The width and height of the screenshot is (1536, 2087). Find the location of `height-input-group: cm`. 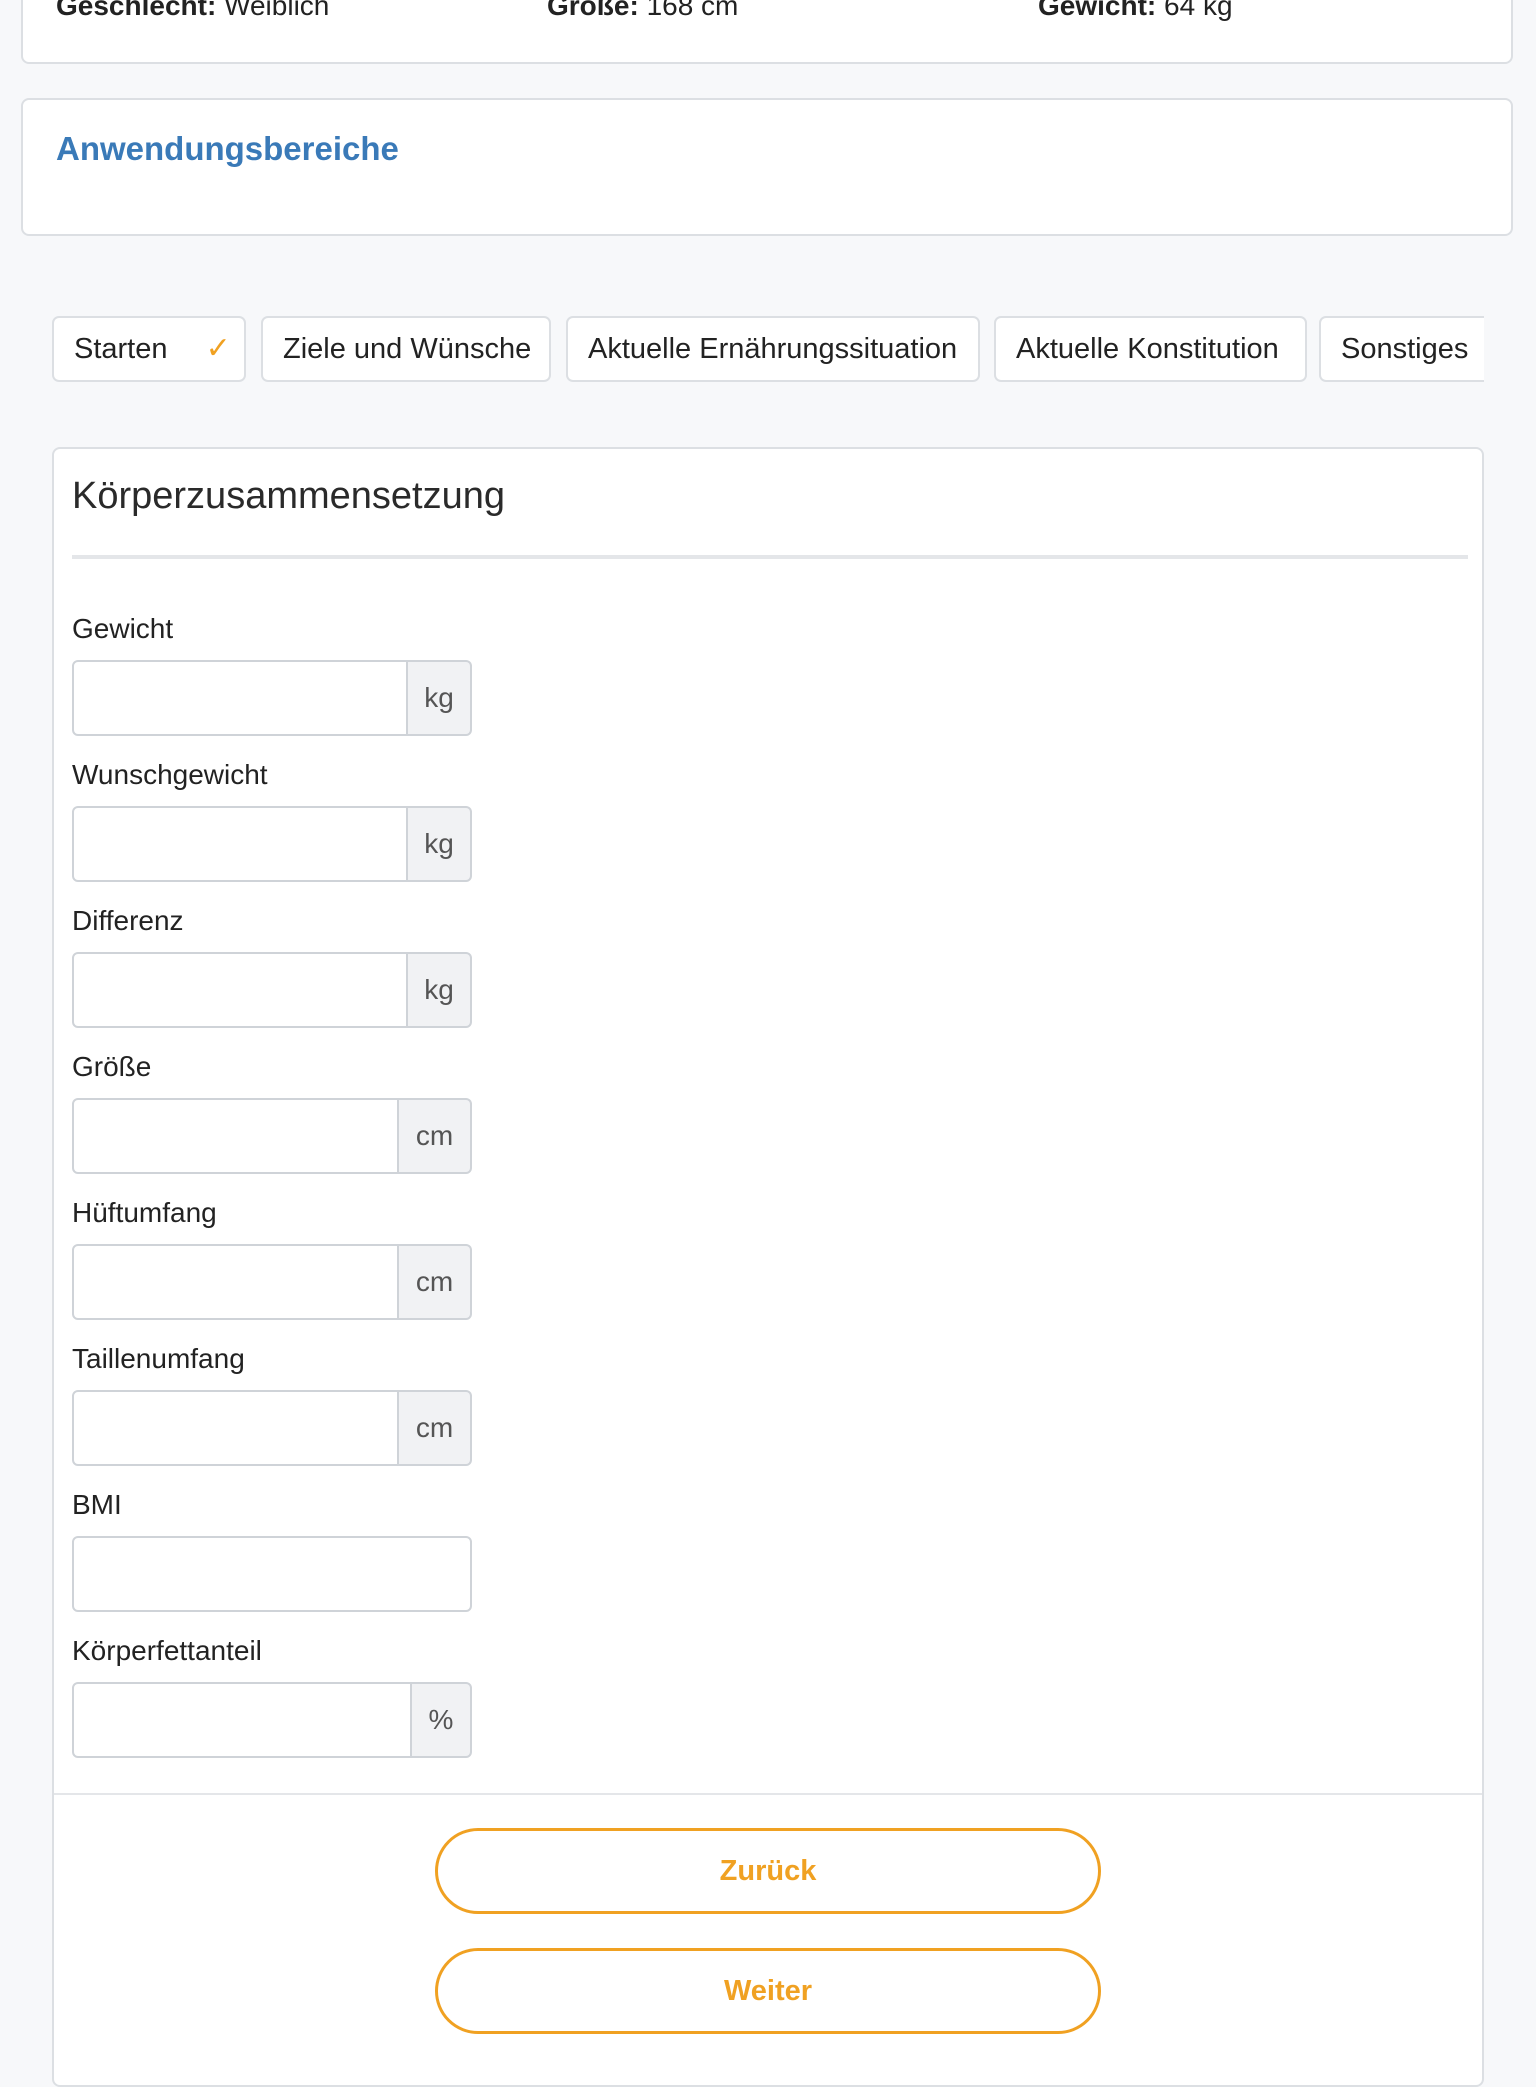

height-input-group: cm is located at coordinates (272, 1136).